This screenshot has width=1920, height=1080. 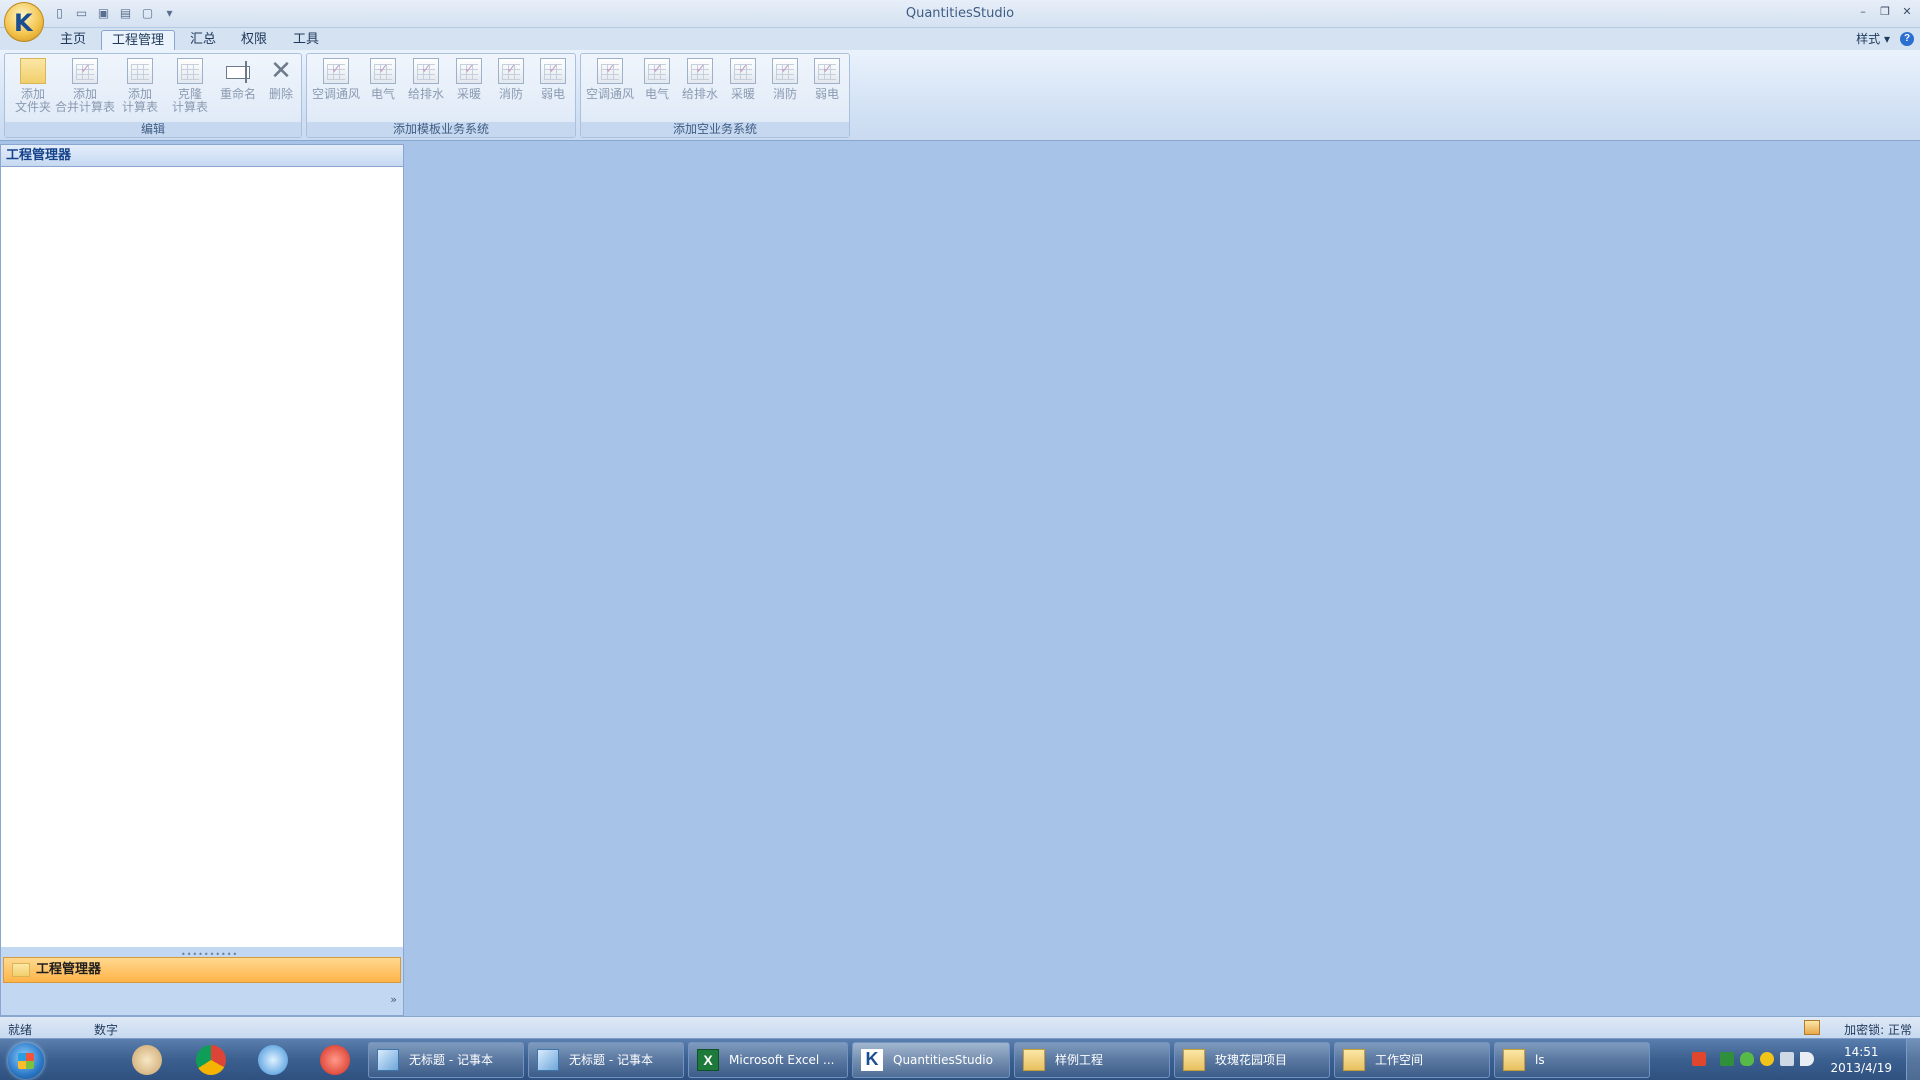 I want to click on status-numlock: 数字, so click(x=106, y=1030).